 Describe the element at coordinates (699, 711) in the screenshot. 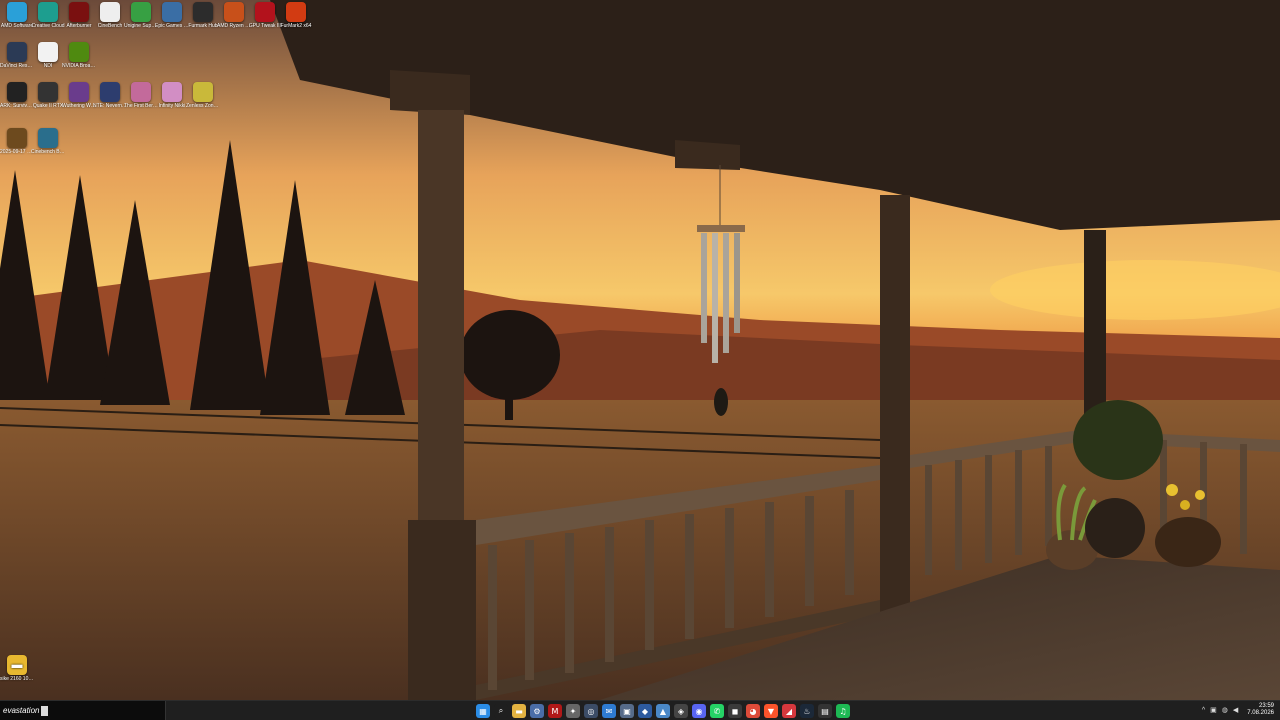

I see `discord-icon: ◉` at that location.